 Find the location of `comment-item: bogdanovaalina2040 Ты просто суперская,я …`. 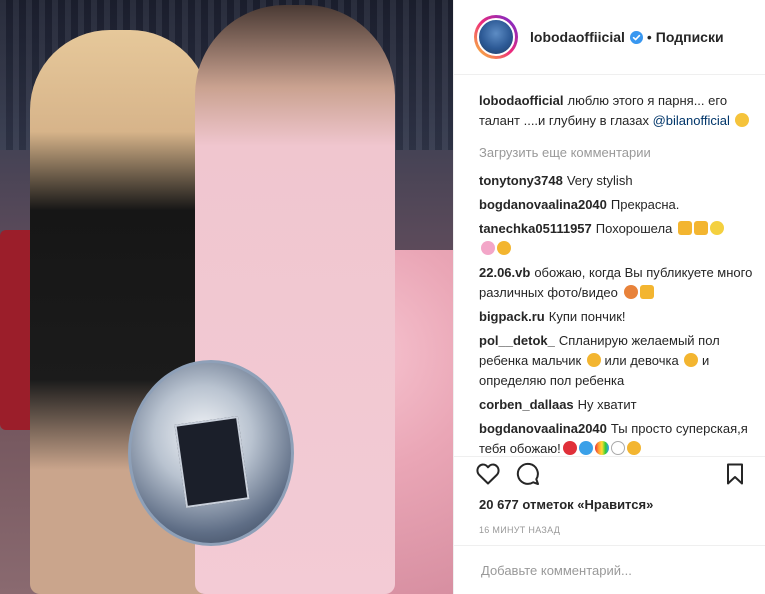

comment-item: bogdanovaalina2040 Ты просто суперская,я … is located at coordinates (616, 437).